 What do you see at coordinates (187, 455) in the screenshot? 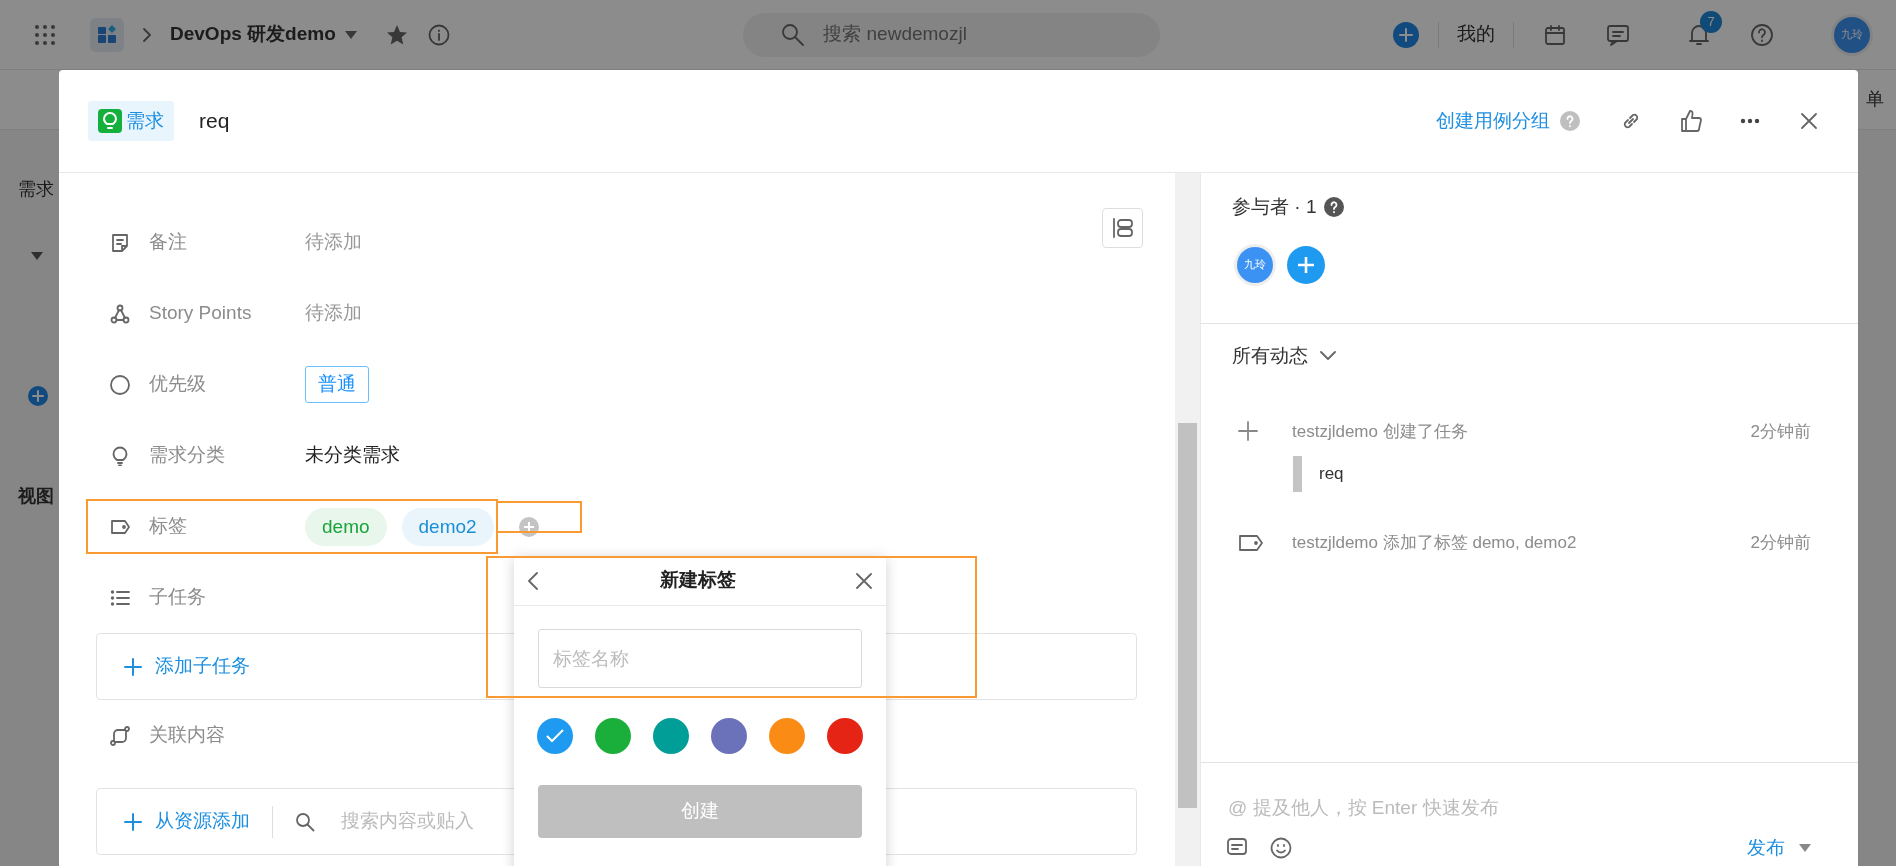
I see `field-label: 需求分类` at bounding box center [187, 455].